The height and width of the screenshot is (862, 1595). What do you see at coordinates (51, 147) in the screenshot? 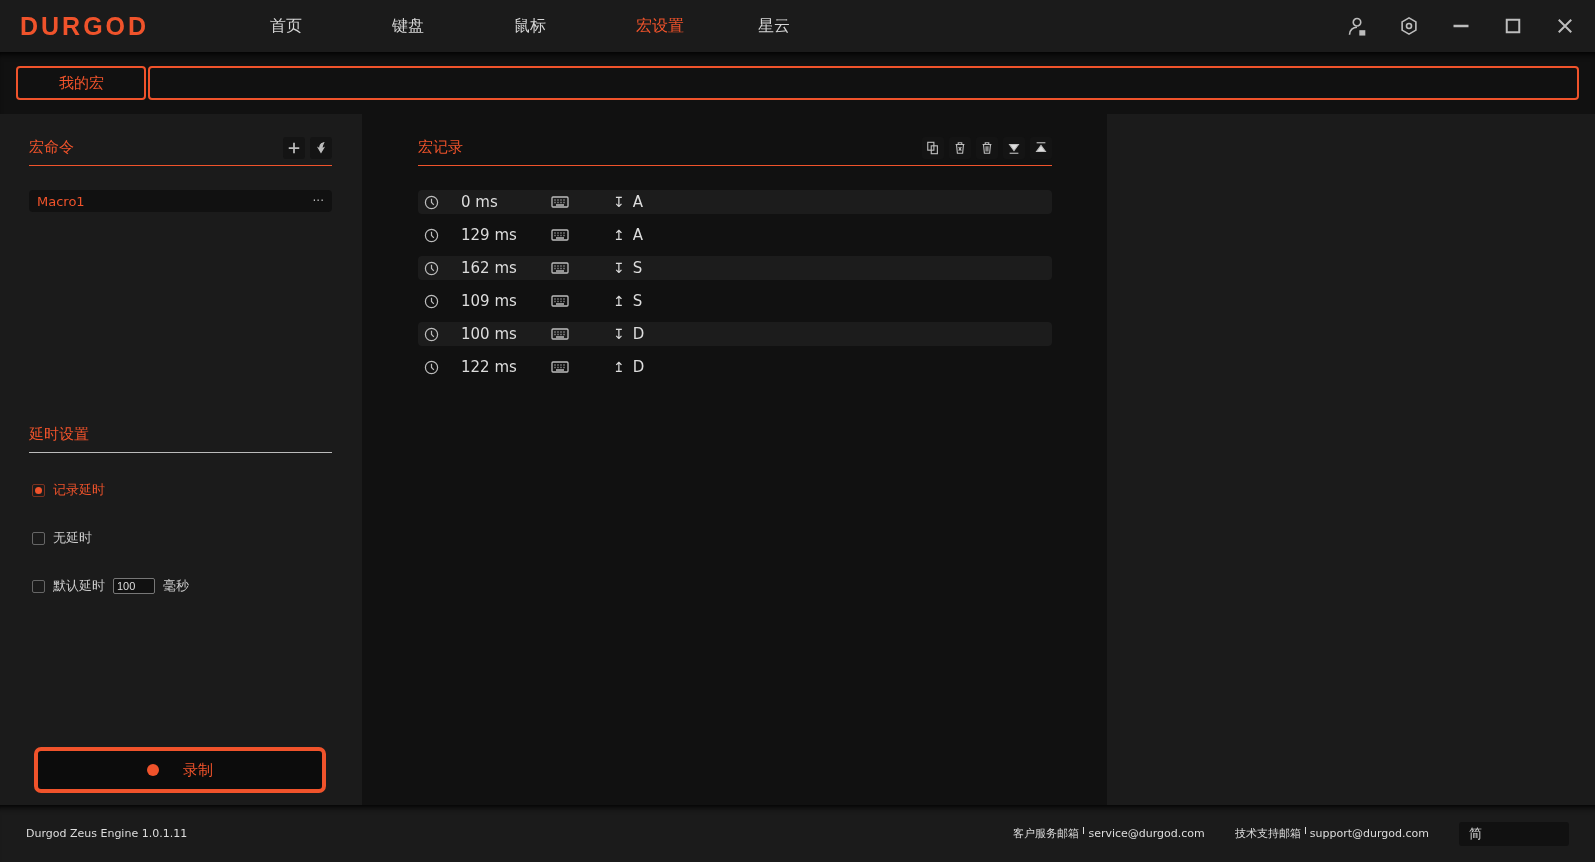
I see `section-title: 宏命令` at bounding box center [51, 147].